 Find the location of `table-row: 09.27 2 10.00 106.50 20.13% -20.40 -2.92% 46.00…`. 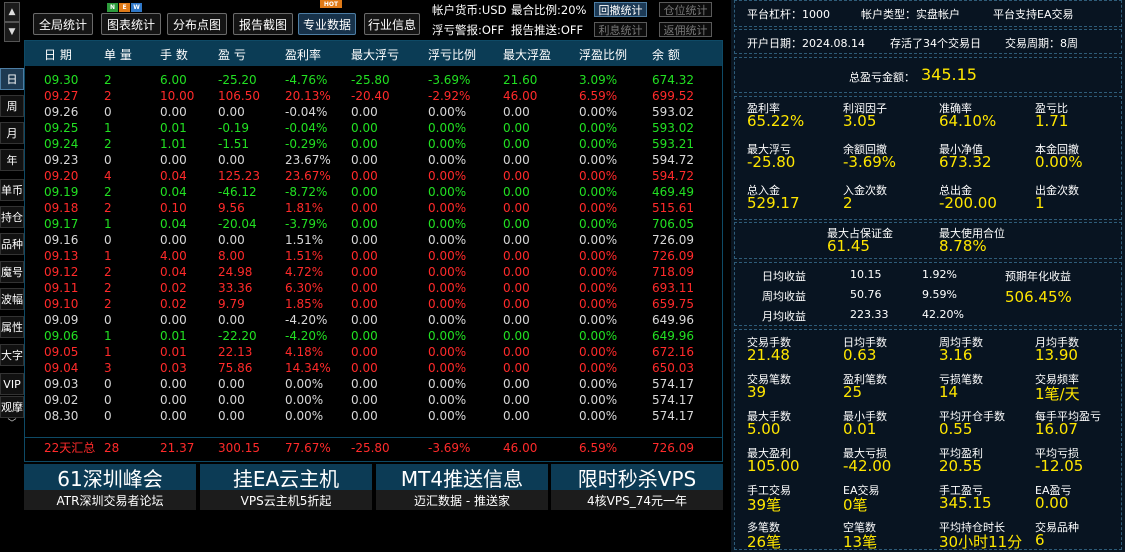

table-row: 09.27 2 10.00 106.50 20.13% -20.40 -2.92% 46.00… is located at coordinates (373, 96).